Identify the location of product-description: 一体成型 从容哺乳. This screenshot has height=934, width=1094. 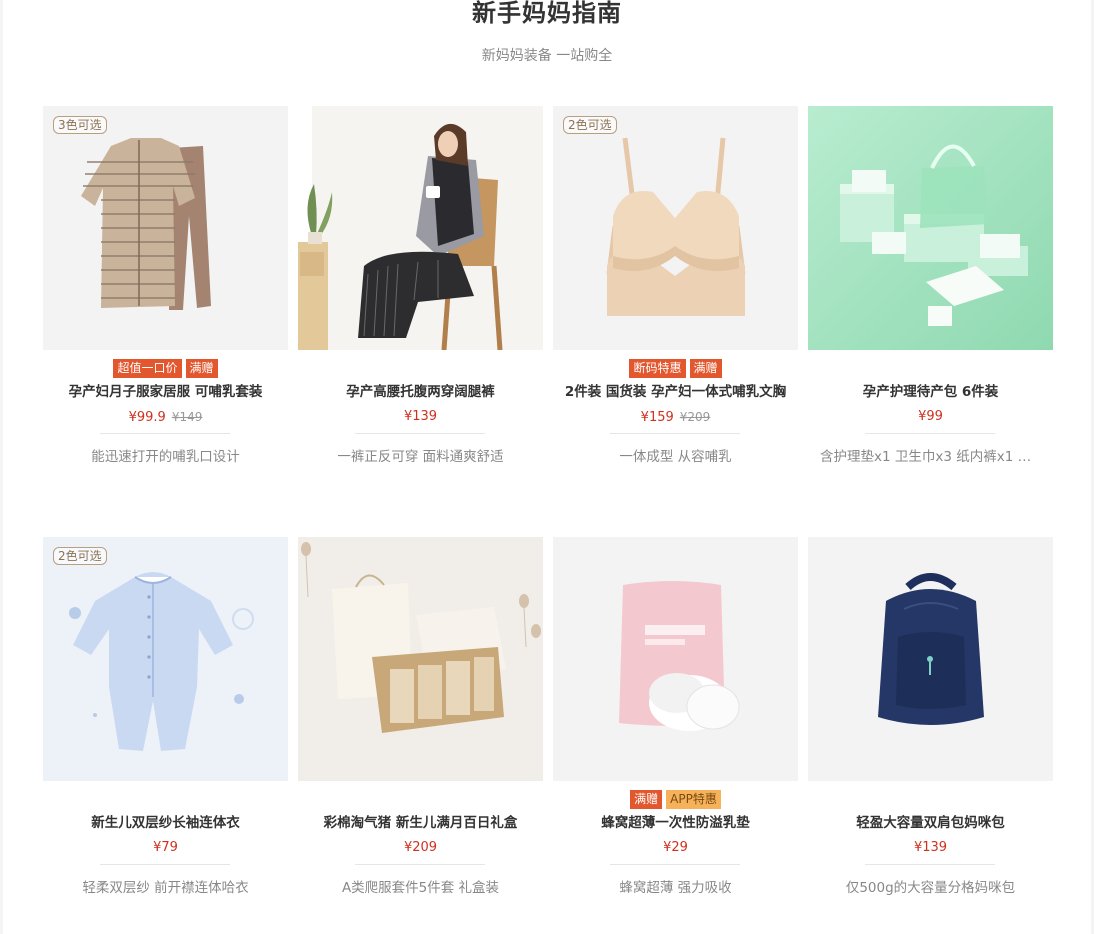
(675, 457).